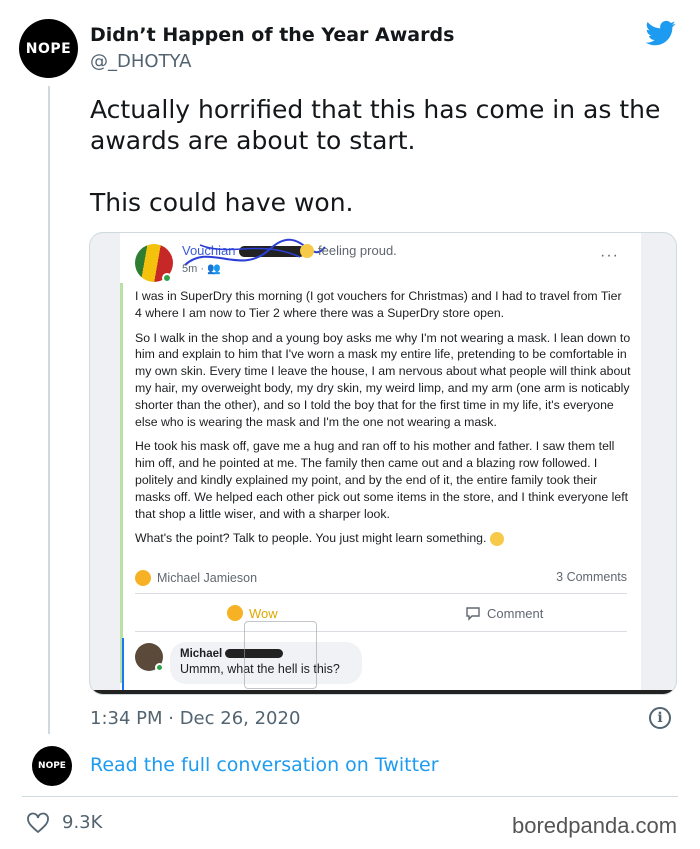 The width and height of the screenshot is (700, 849). I want to click on info-icon: i, so click(660, 718).